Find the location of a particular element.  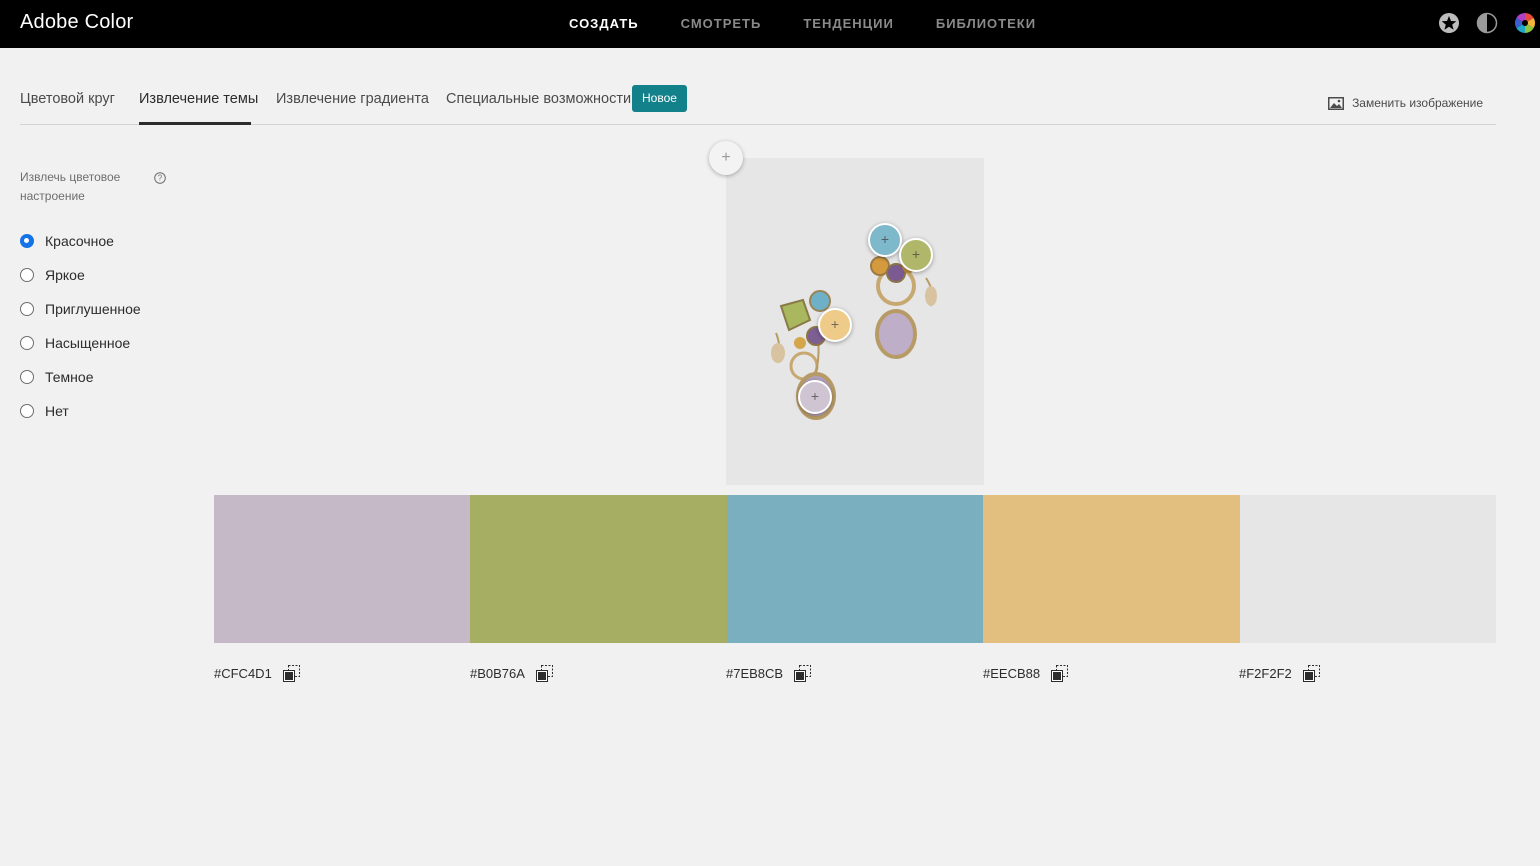

radio-button-checked is located at coordinates (27, 241).